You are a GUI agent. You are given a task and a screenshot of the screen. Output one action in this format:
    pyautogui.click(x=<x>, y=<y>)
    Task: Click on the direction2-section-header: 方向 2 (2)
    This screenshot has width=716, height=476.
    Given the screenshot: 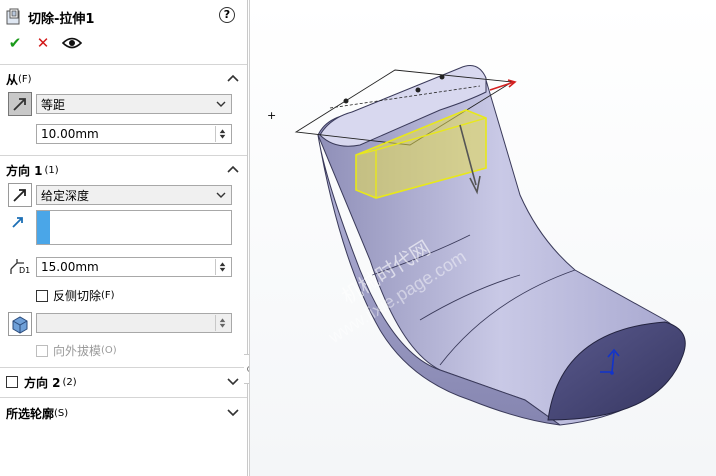 What is the action you would take?
    pyautogui.click(x=124, y=382)
    